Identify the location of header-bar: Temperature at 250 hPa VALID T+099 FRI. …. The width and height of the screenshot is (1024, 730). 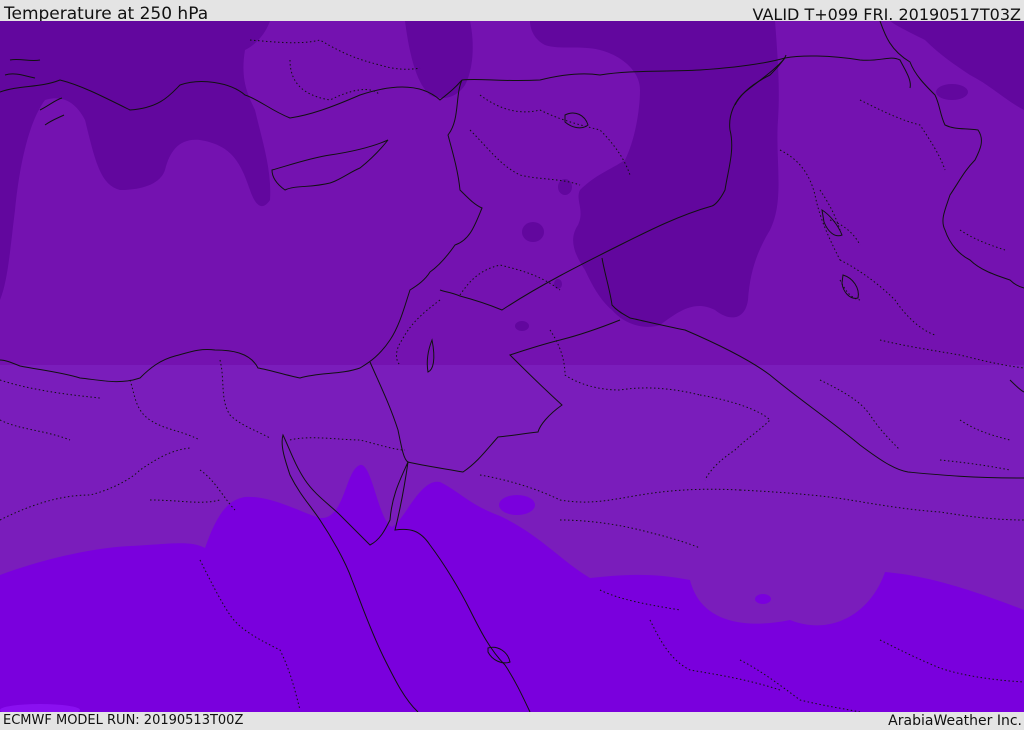
(512, 12).